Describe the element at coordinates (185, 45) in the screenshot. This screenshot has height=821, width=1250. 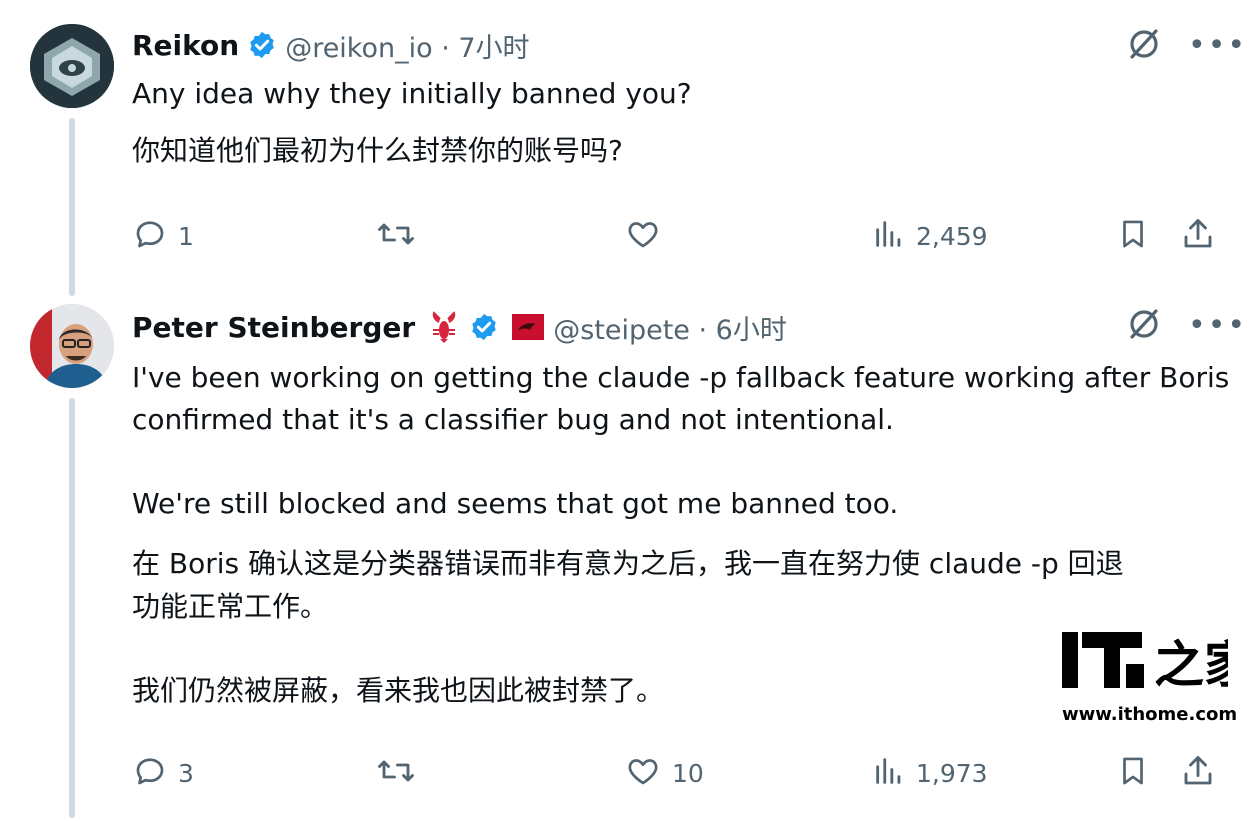
I see `author-name: Reikon` at that location.